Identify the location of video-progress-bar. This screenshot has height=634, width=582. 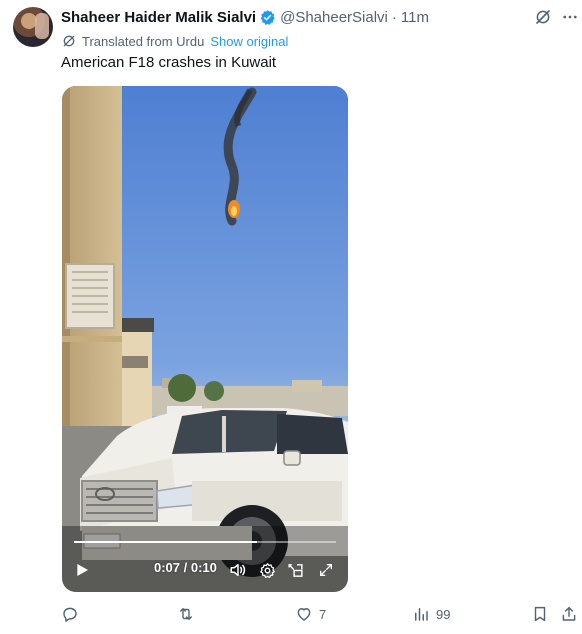
(205, 542).